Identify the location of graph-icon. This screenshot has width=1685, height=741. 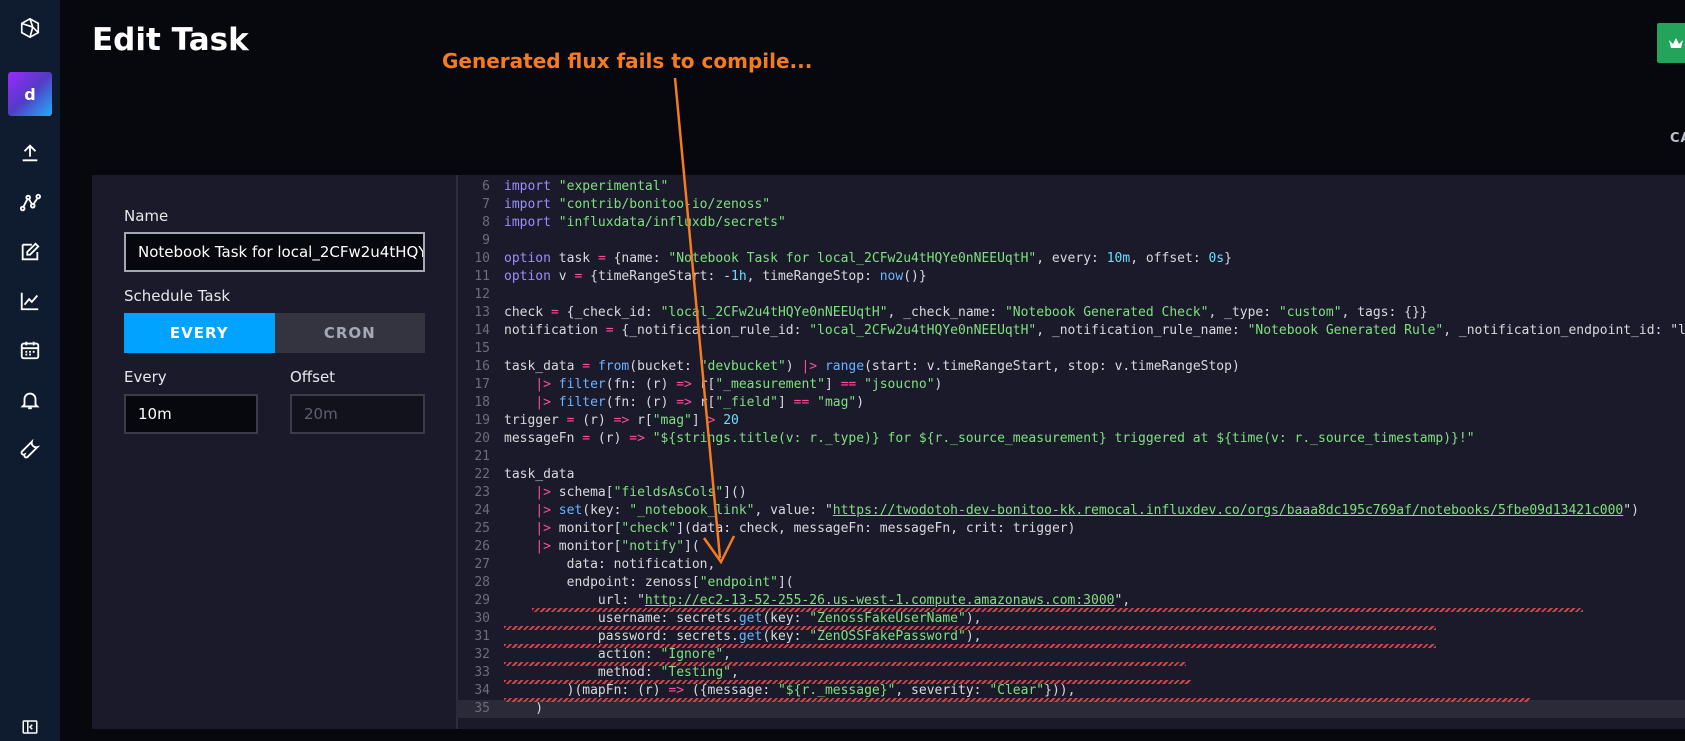
(30, 203).